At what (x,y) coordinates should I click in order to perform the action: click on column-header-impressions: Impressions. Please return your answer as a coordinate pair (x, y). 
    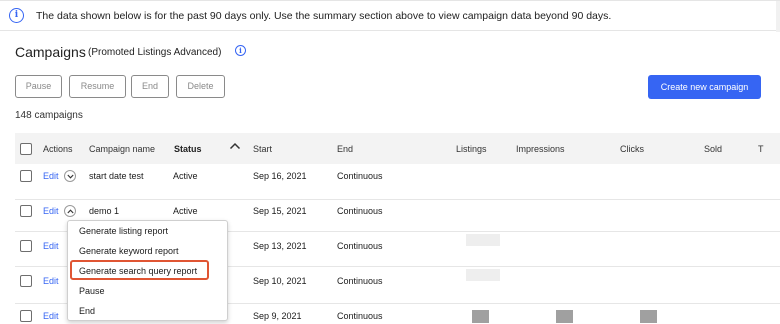
    Looking at the image, I should click on (540, 149).